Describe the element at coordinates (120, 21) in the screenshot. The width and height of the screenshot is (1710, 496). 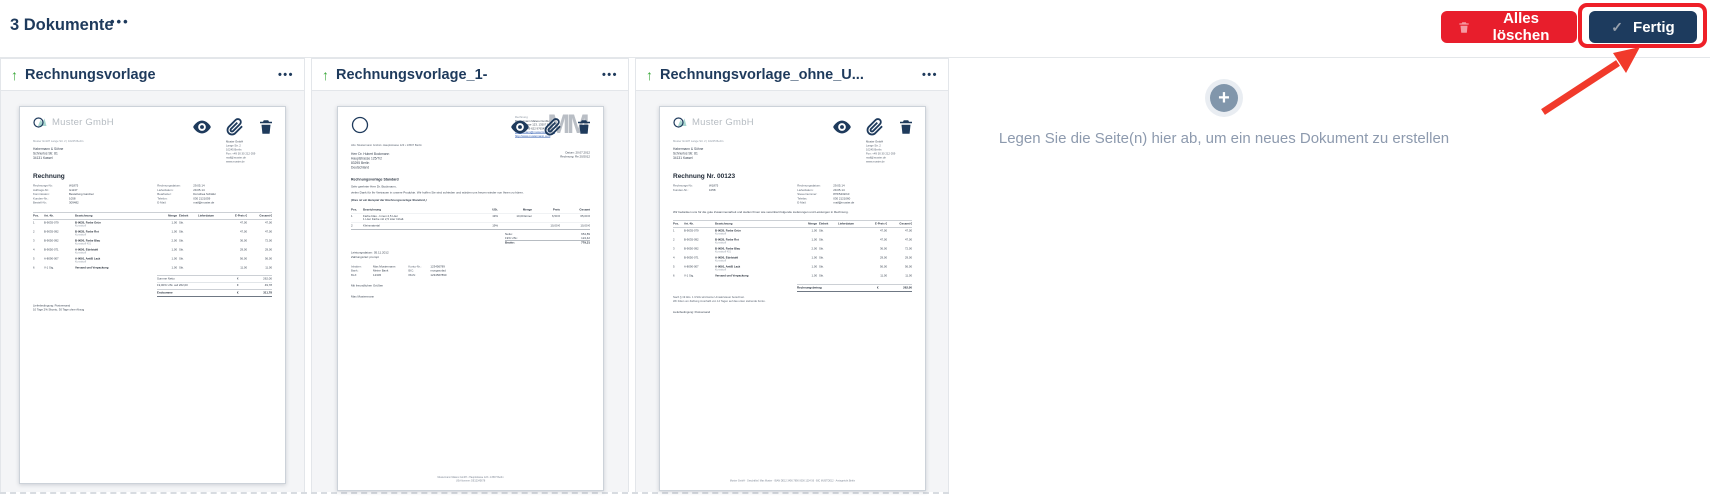
I see `documents-menu-icon: •••` at that location.